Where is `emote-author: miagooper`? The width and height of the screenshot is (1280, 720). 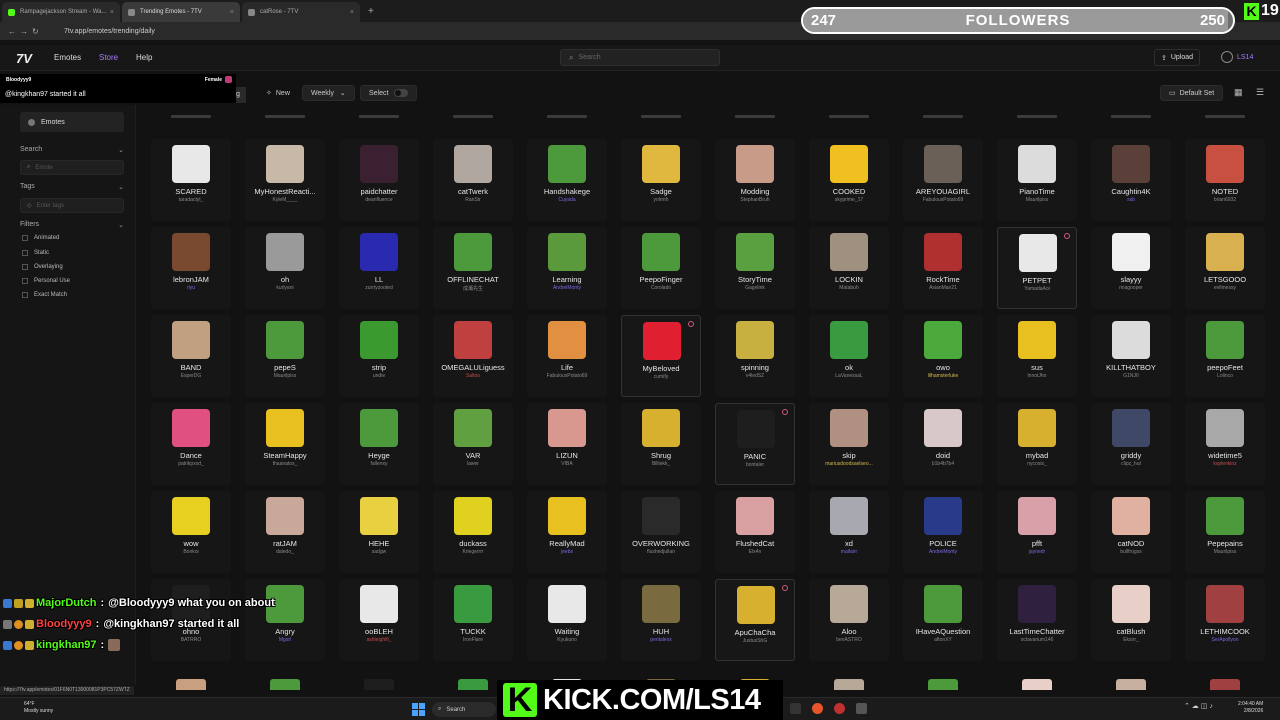 emote-author: miagooper is located at coordinates (1131, 288).